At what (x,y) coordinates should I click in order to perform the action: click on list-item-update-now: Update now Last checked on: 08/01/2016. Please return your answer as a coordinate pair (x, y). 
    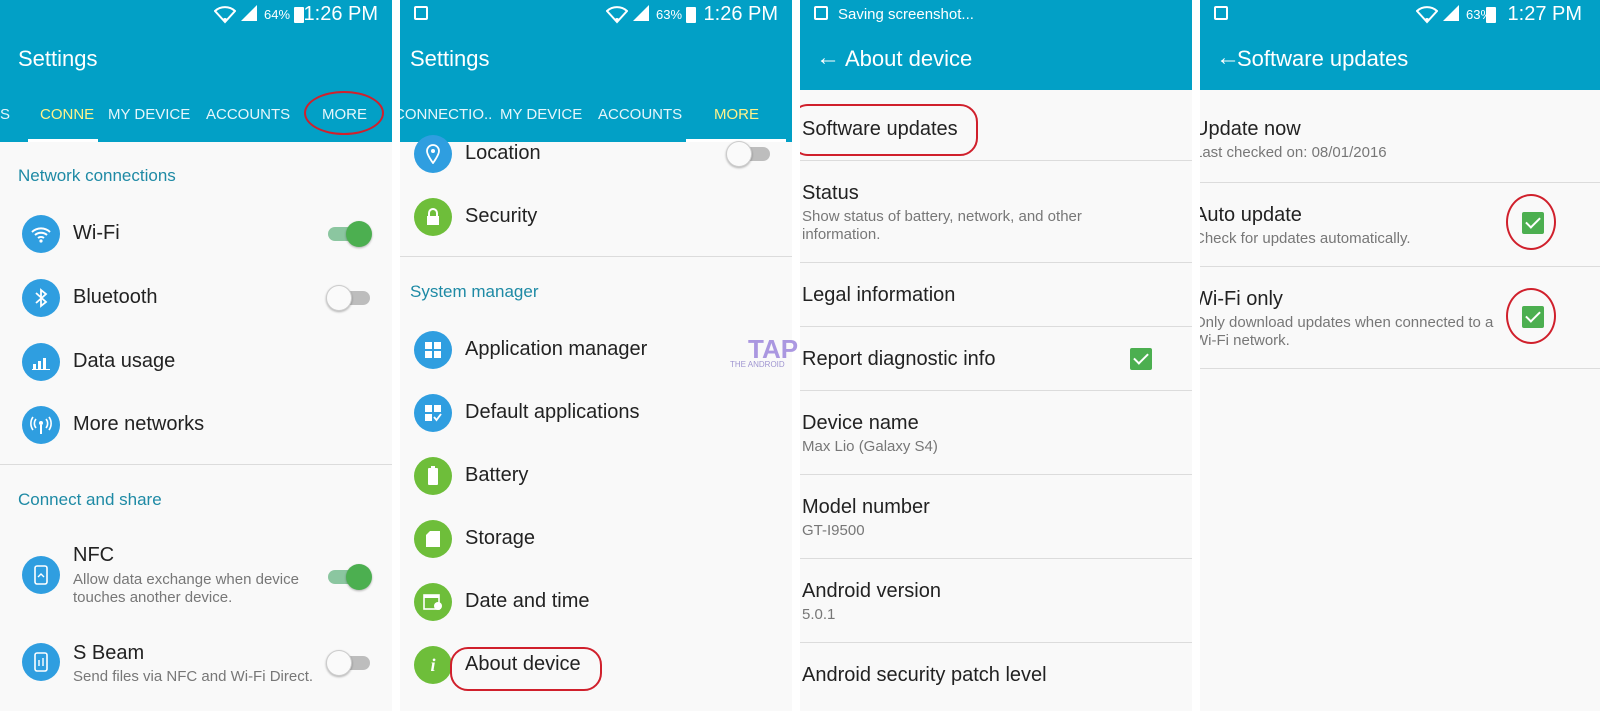
    Looking at the image, I should click on (1400, 136).